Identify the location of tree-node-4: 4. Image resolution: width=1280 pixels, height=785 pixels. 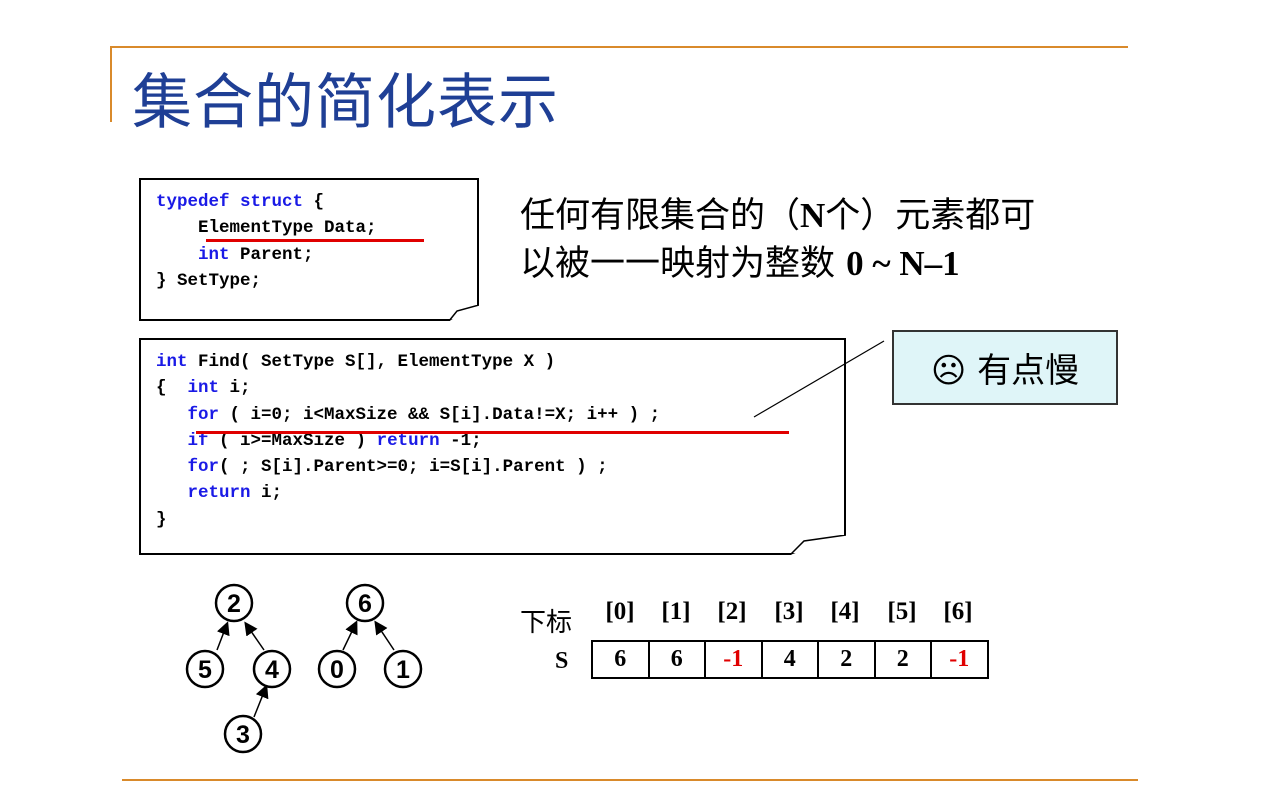
(272, 669).